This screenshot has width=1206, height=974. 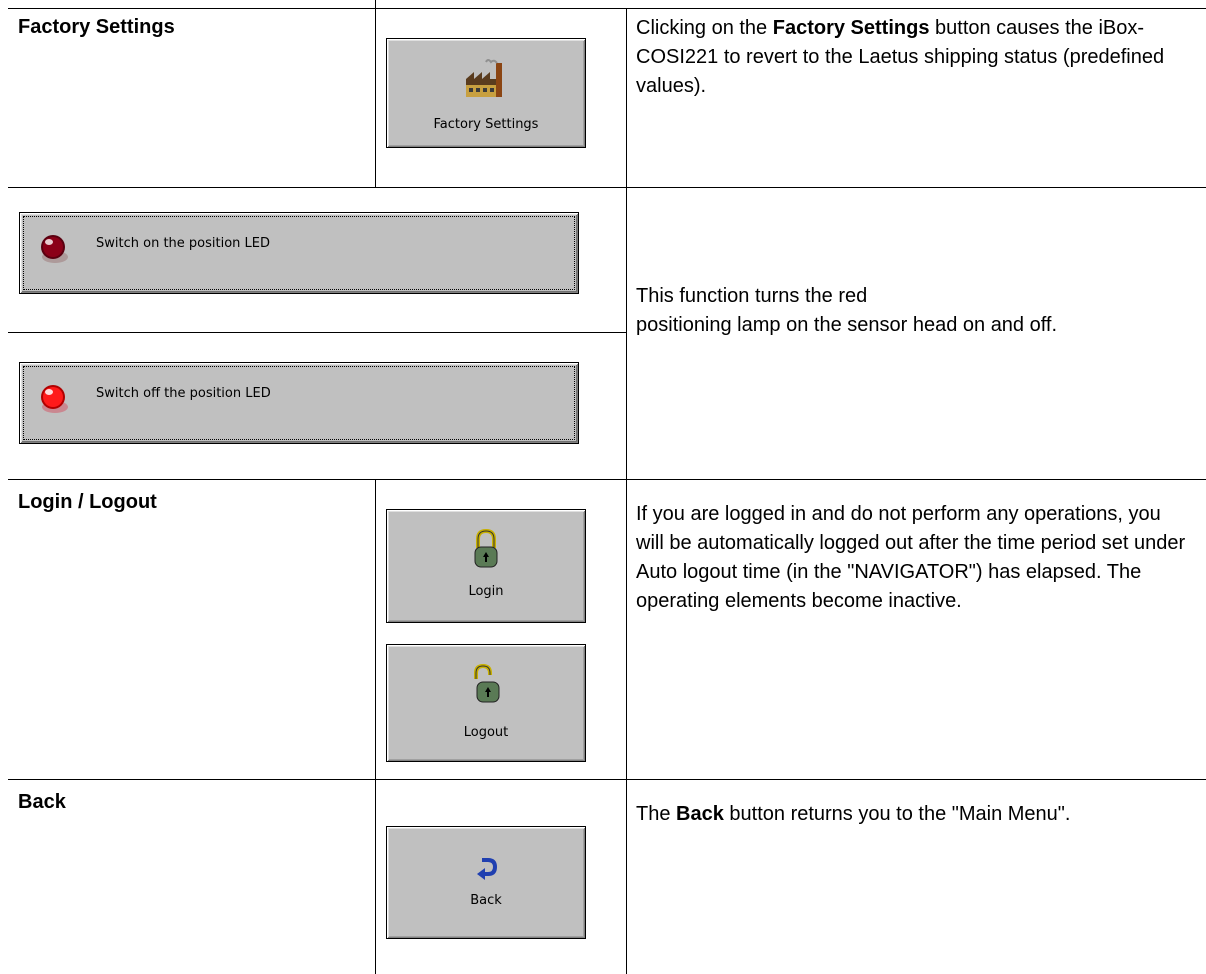 I want to click on logout-button-label: Logout, so click(x=486, y=732).